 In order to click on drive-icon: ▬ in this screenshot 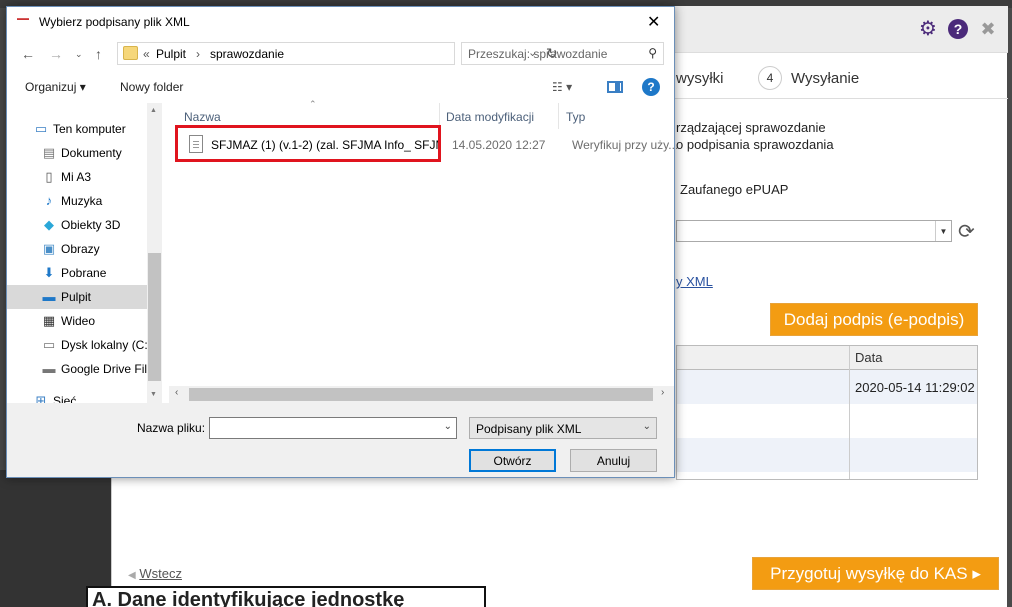, I will do `click(49, 368)`.